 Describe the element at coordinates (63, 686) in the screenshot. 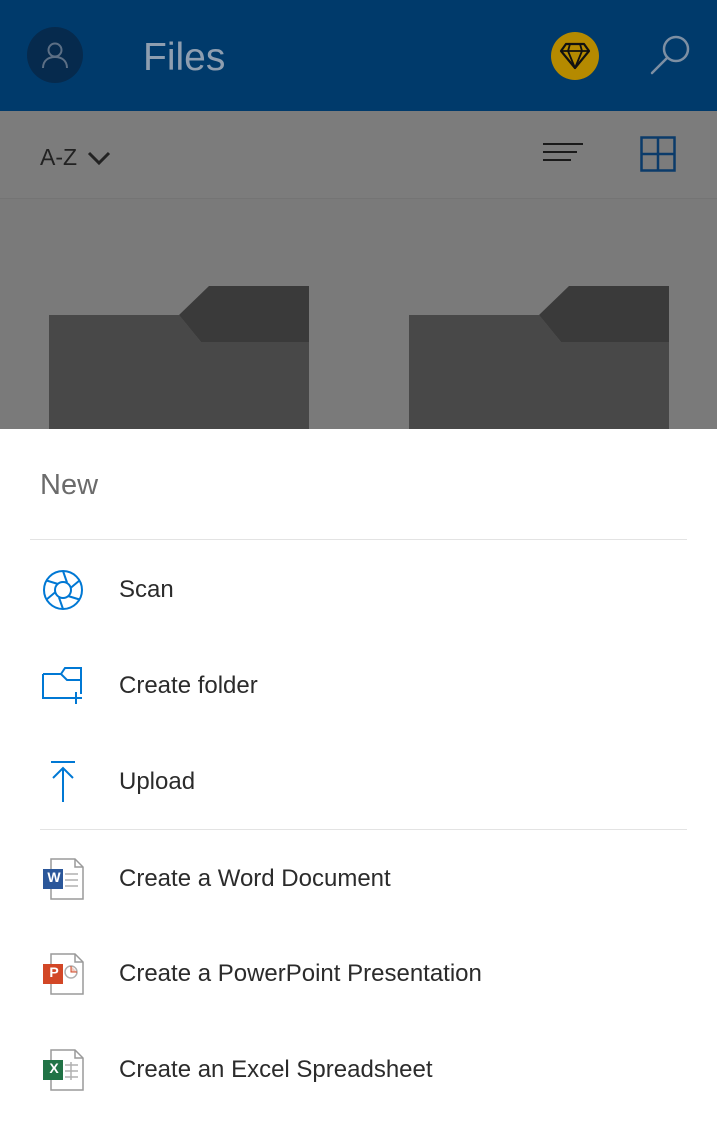

I see `folder-add-icon` at that location.